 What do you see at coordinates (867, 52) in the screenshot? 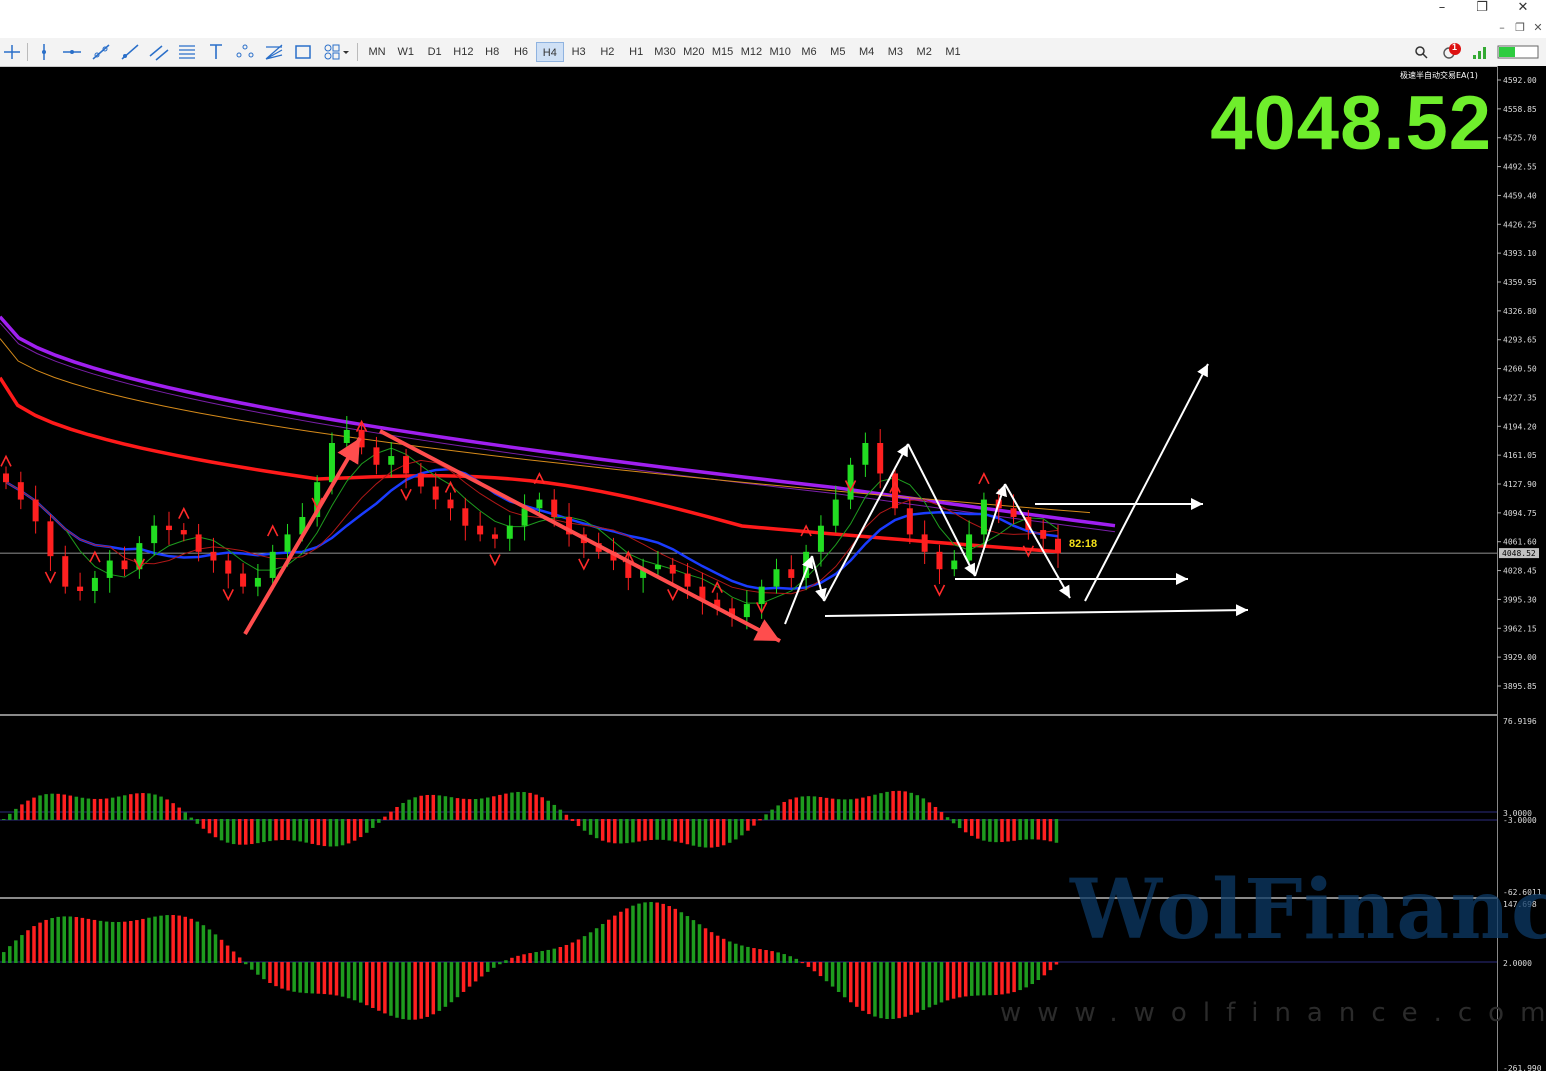
I see `timeframe-m4: M4` at bounding box center [867, 52].